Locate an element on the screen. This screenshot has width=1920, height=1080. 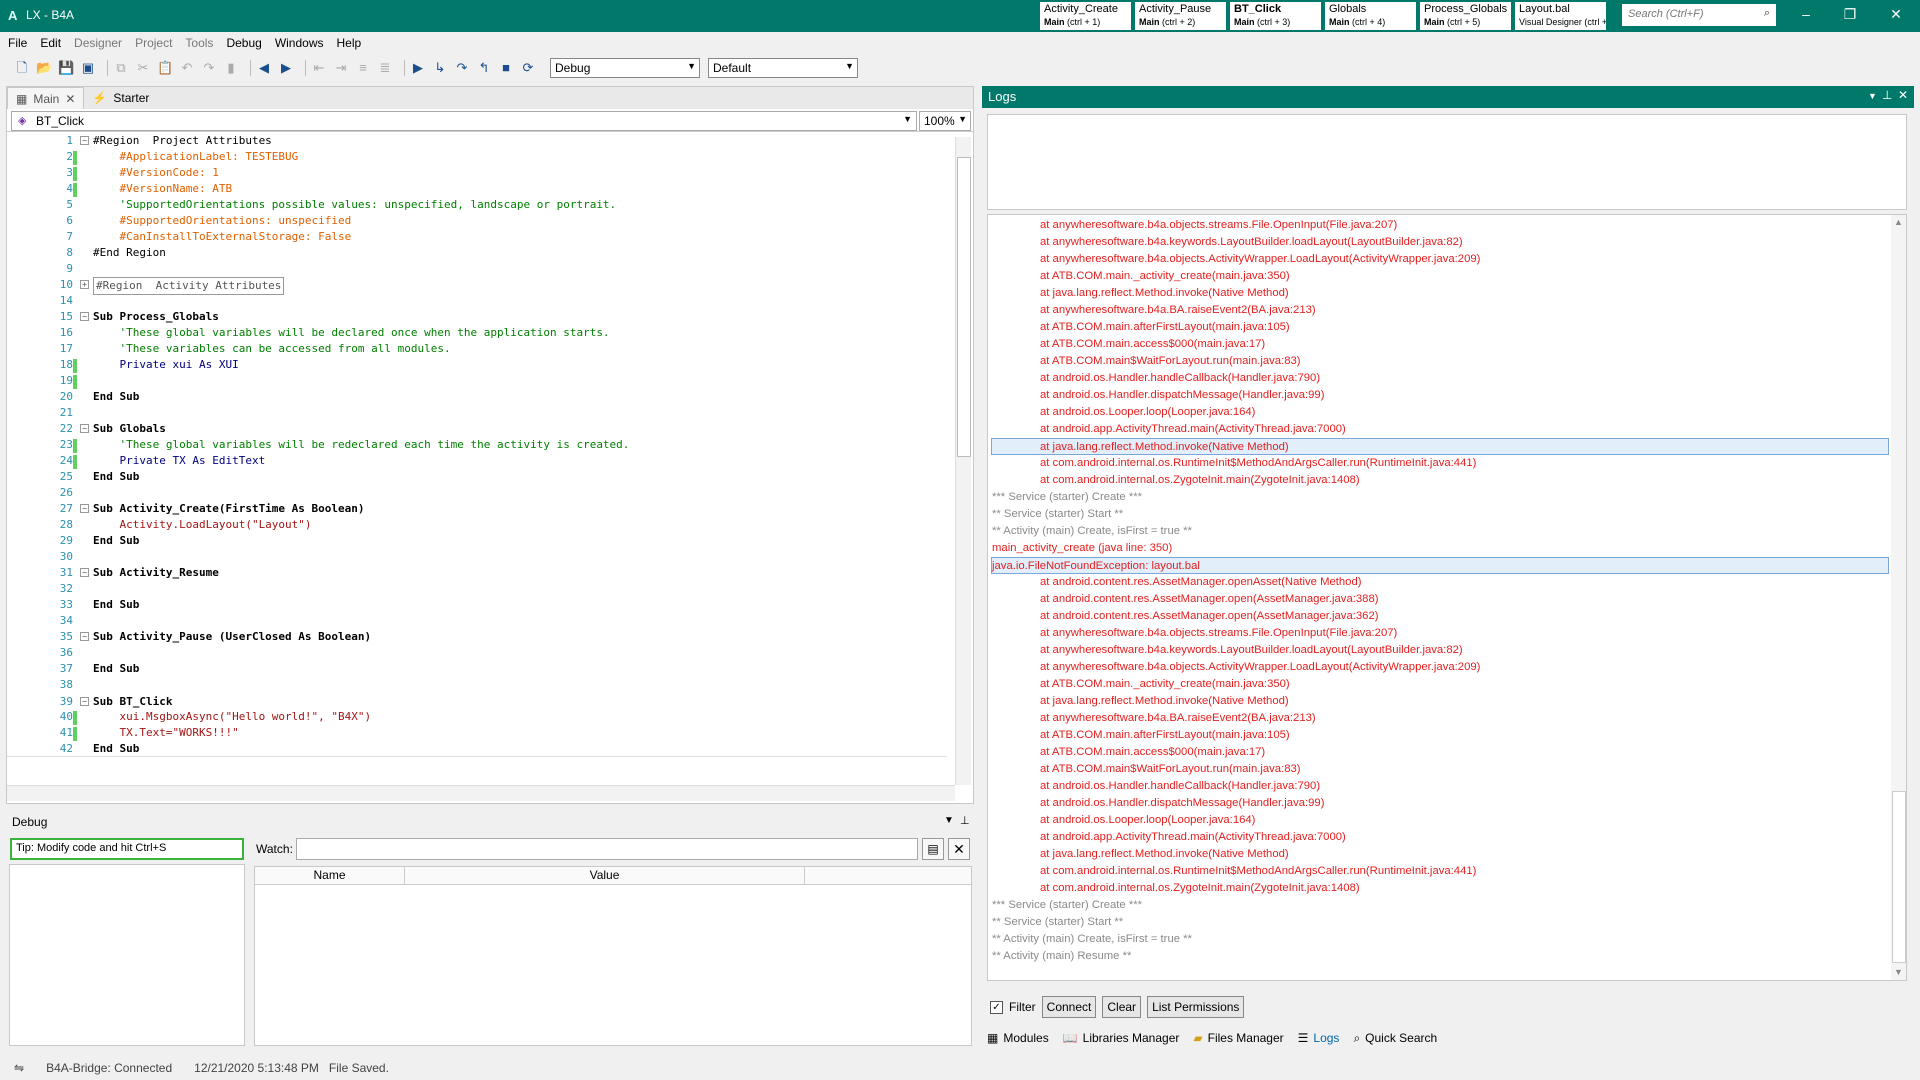
maximize-button: ❐ is located at coordinates (1850, 16).